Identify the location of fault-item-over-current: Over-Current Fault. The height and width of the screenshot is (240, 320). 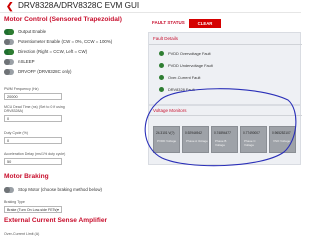
(179, 77).